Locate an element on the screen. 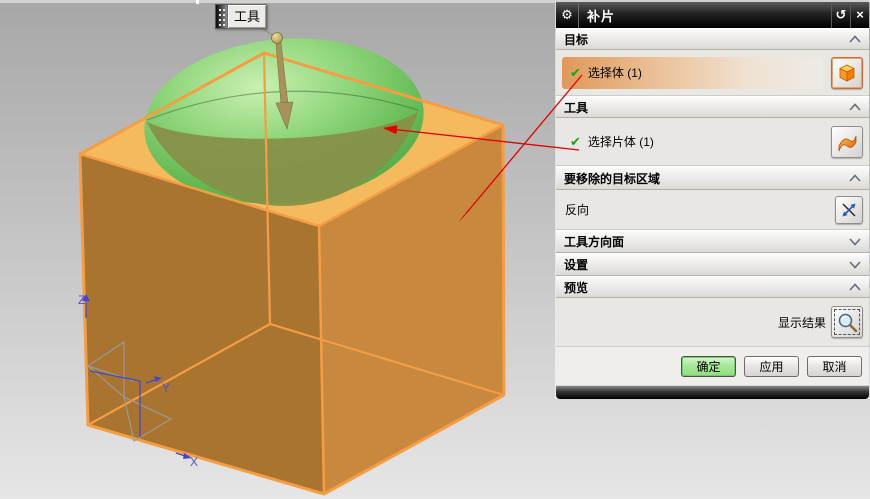 Image resolution: width=870 pixels, height=499 pixels. section-header-preview: 预览 is located at coordinates (712, 287).